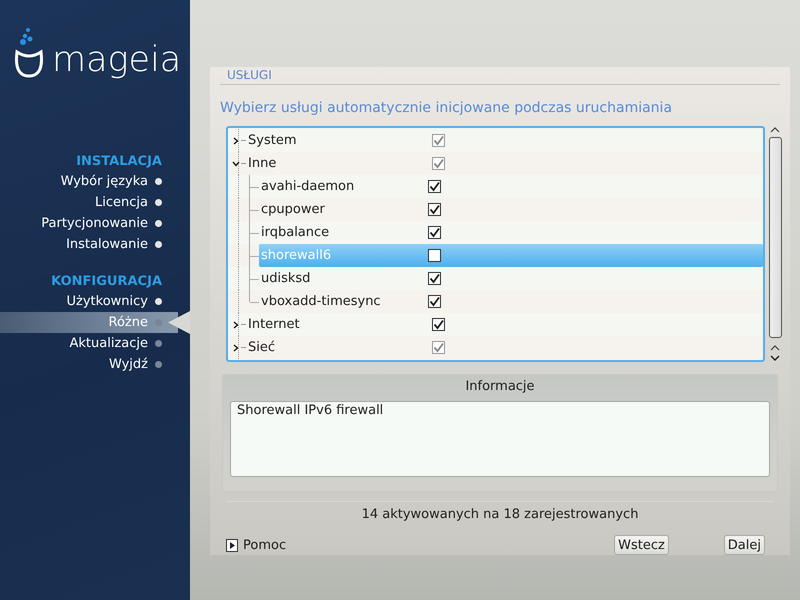 This screenshot has width=800, height=600. I want to click on scroll-down-icon, so click(775, 358).